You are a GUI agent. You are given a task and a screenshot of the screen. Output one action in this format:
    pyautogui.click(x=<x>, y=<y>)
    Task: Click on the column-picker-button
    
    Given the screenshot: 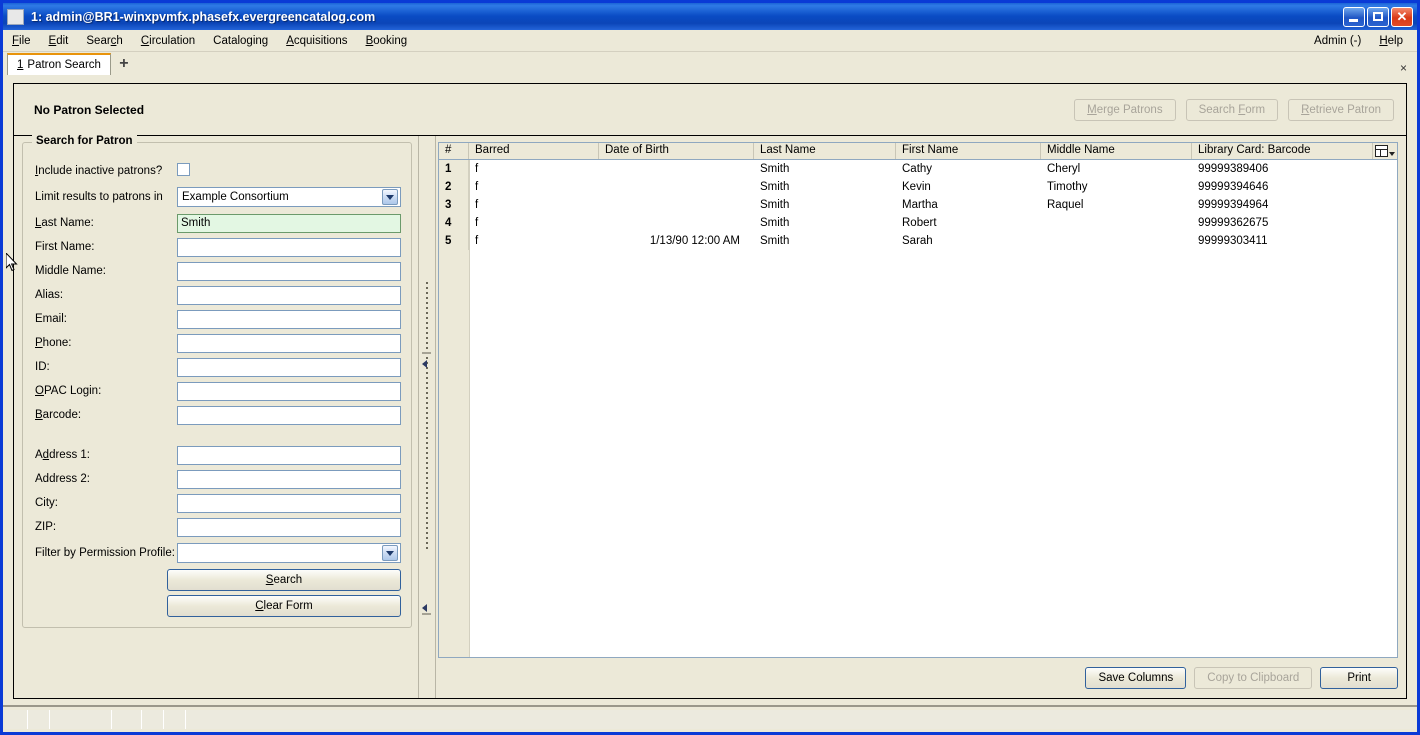 What is the action you would take?
    pyautogui.click(x=1385, y=151)
    